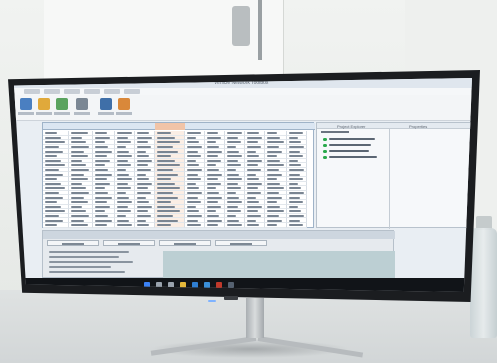 Image resolution: width=497 pixels, height=363 pixels. Describe the element at coordinates (44, 104) in the screenshot. I see `open-icon` at that location.